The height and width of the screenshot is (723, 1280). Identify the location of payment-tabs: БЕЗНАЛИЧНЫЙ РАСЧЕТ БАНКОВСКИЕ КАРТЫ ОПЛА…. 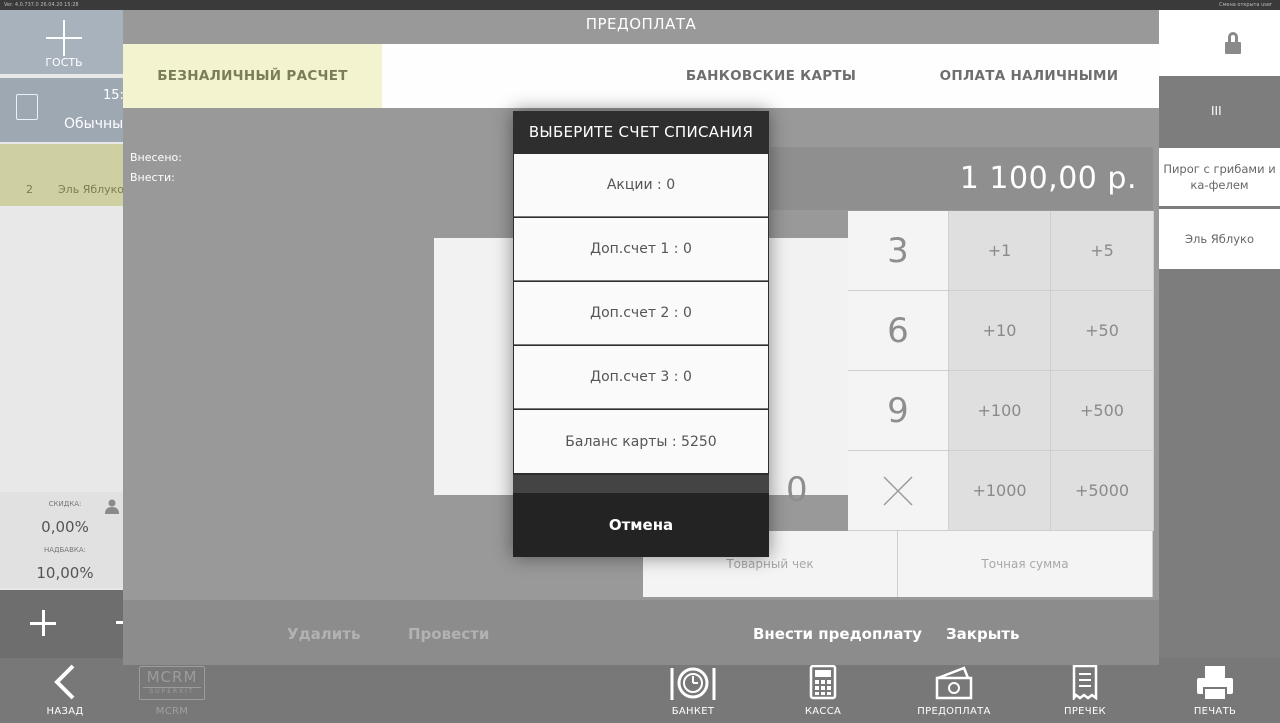
(641, 76).